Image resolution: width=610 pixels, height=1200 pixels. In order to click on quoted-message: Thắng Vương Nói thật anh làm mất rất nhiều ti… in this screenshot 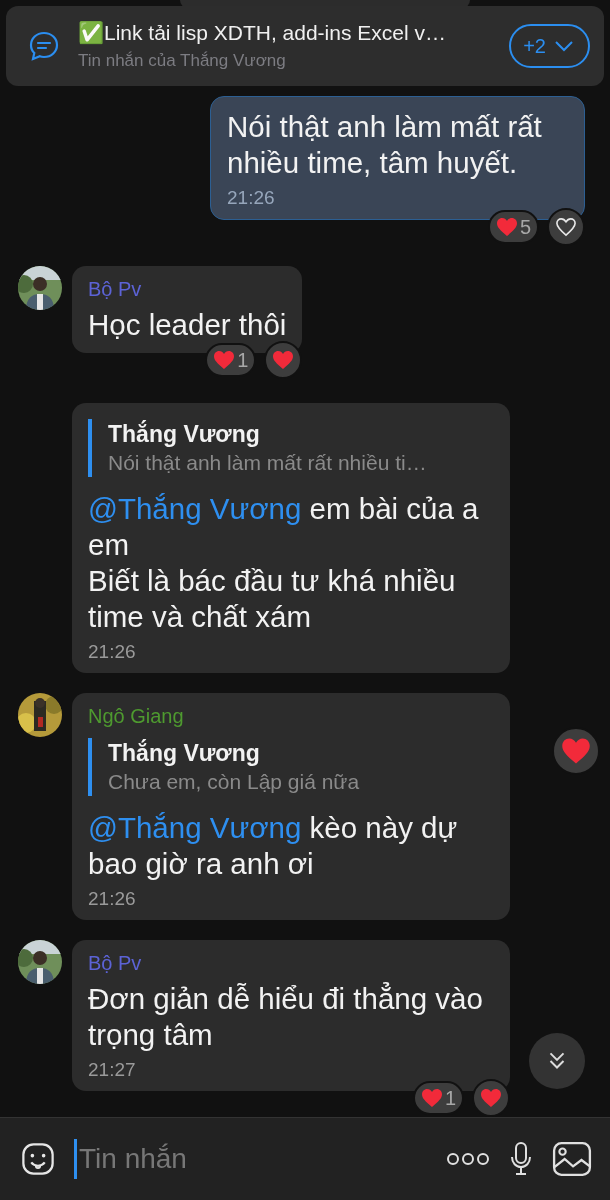, I will do `click(291, 448)`.